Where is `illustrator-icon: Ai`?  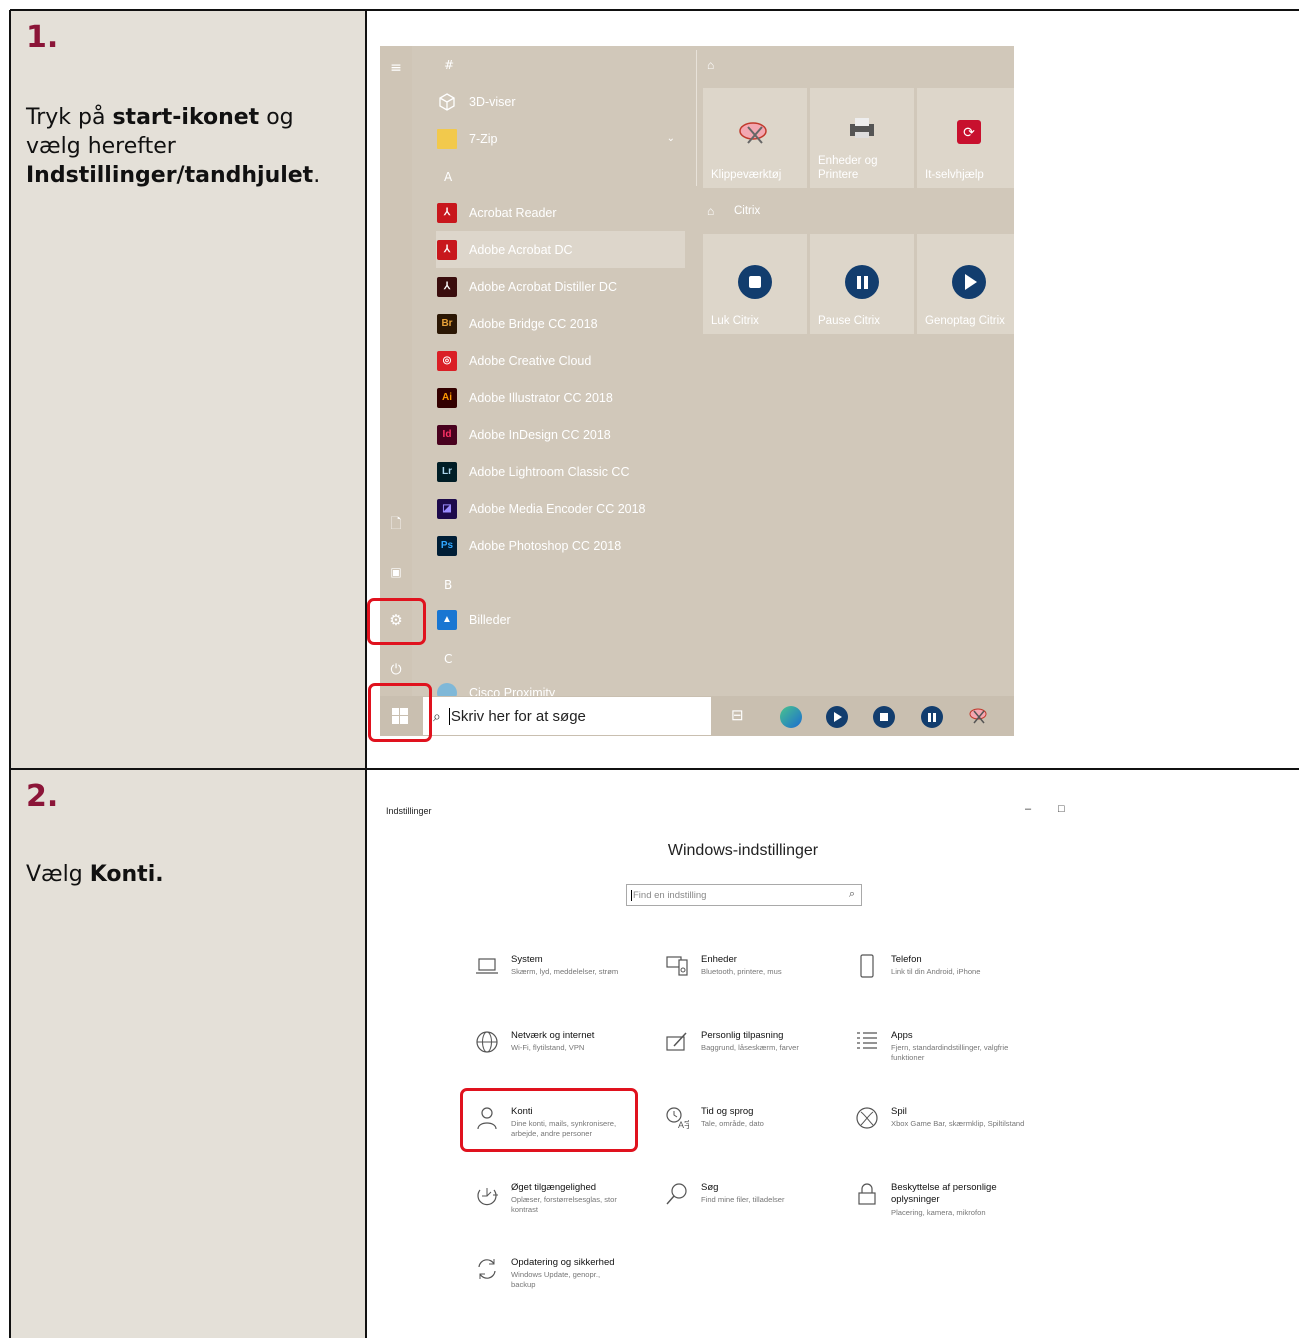
illustrator-icon: Ai is located at coordinates (447, 397).